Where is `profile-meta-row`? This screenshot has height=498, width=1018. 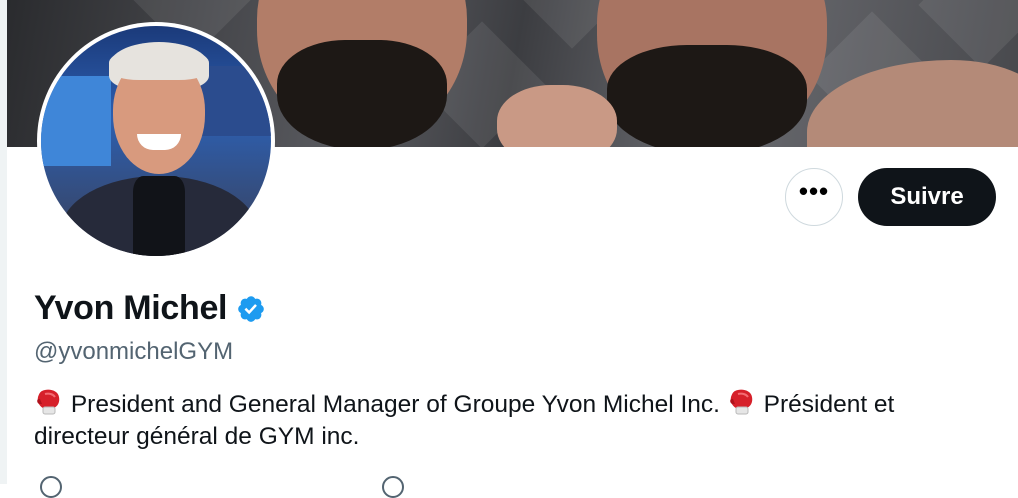 profile-meta-row is located at coordinates (484, 486).